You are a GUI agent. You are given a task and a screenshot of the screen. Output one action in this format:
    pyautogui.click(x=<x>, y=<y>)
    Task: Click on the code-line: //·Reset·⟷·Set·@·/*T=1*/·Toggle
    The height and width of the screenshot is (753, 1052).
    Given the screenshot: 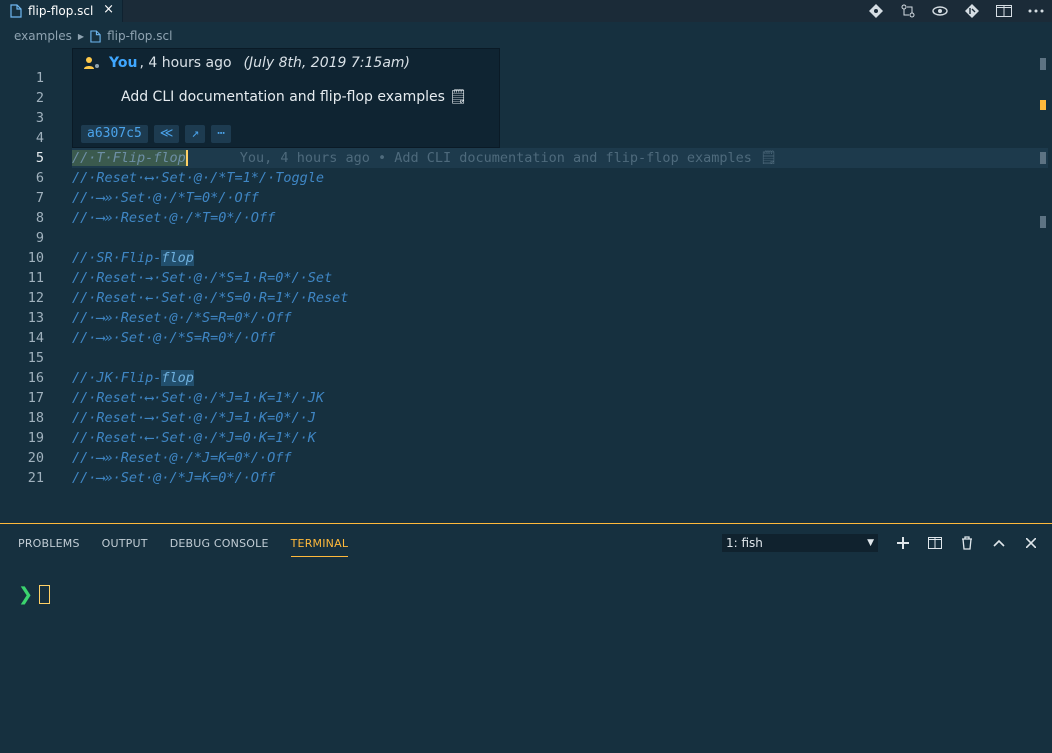 What is the action you would take?
    pyautogui.click(x=554, y=178)
    